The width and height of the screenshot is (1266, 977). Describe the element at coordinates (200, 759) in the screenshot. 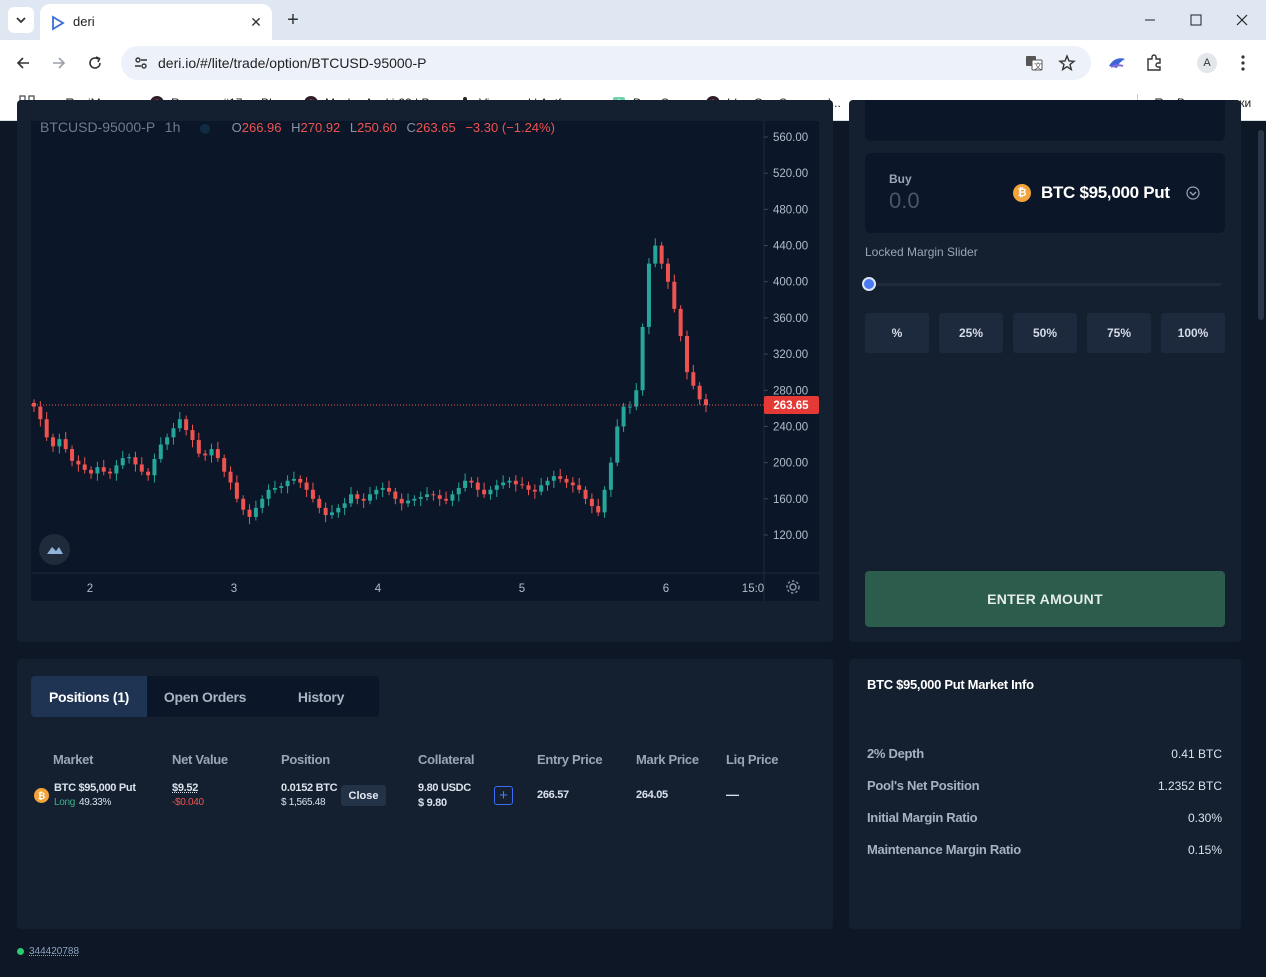

I see `col-net-value: Net Value` at that location.